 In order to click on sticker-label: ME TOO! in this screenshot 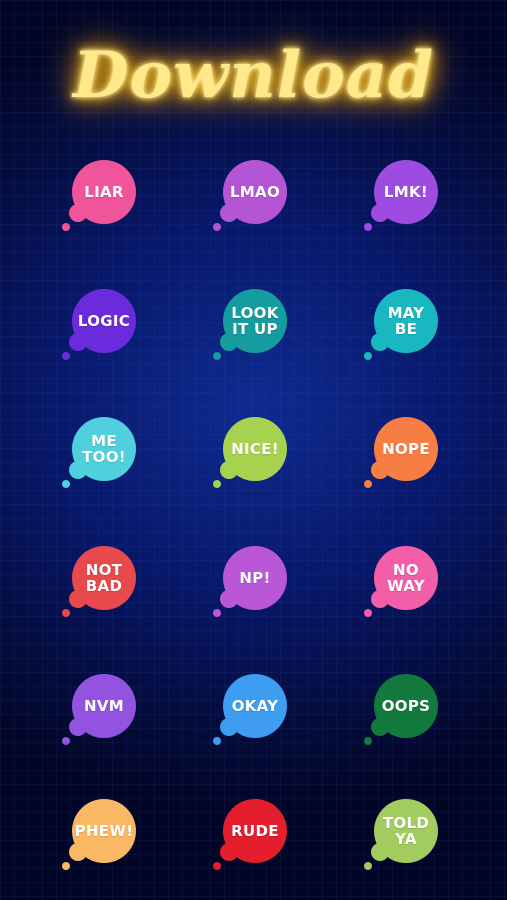, I will do `click(104, 449)`.